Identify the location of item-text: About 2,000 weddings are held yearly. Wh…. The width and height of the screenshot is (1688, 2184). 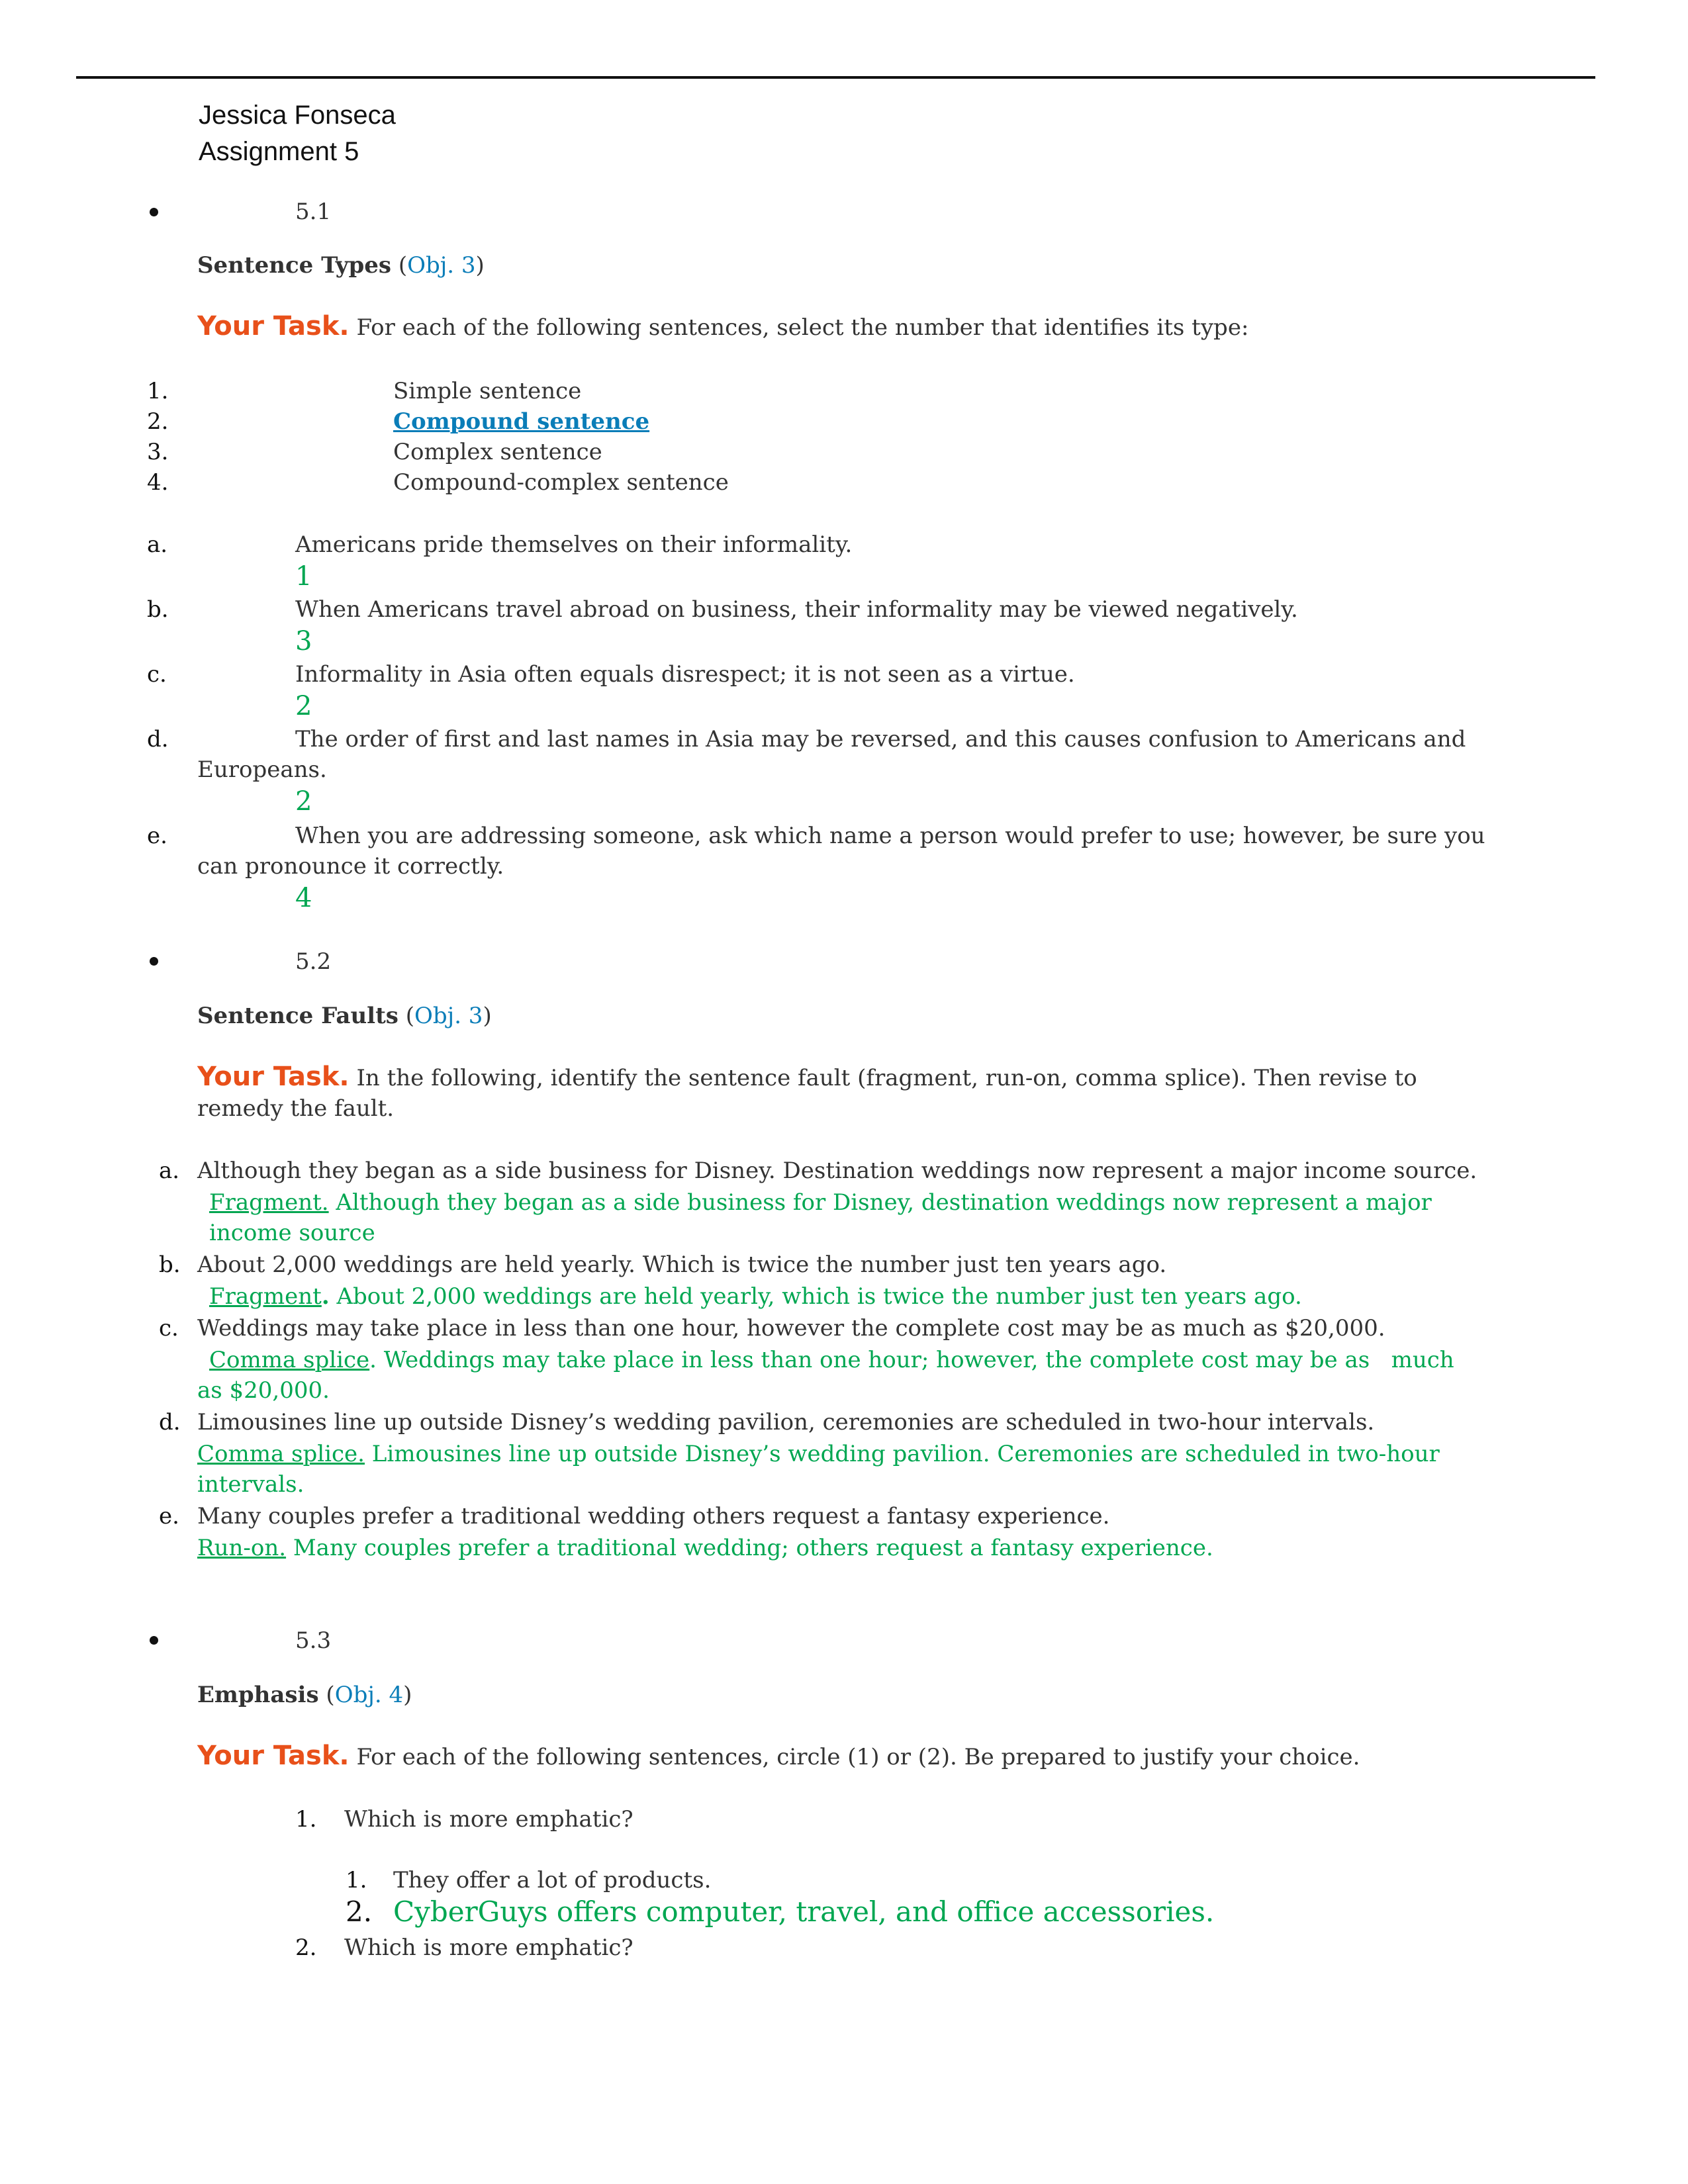
(682, 1264).